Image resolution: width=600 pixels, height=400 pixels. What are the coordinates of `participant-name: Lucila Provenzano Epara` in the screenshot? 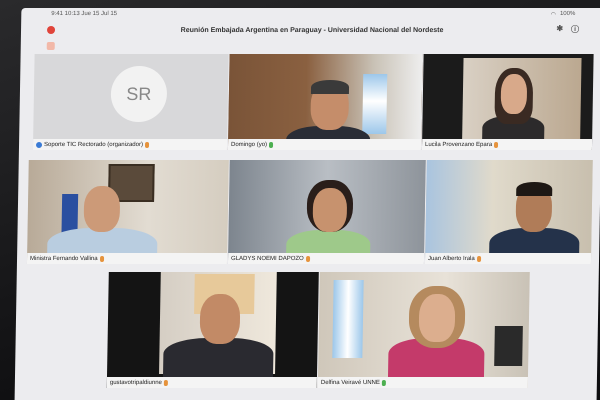 It's located at (458, 144).